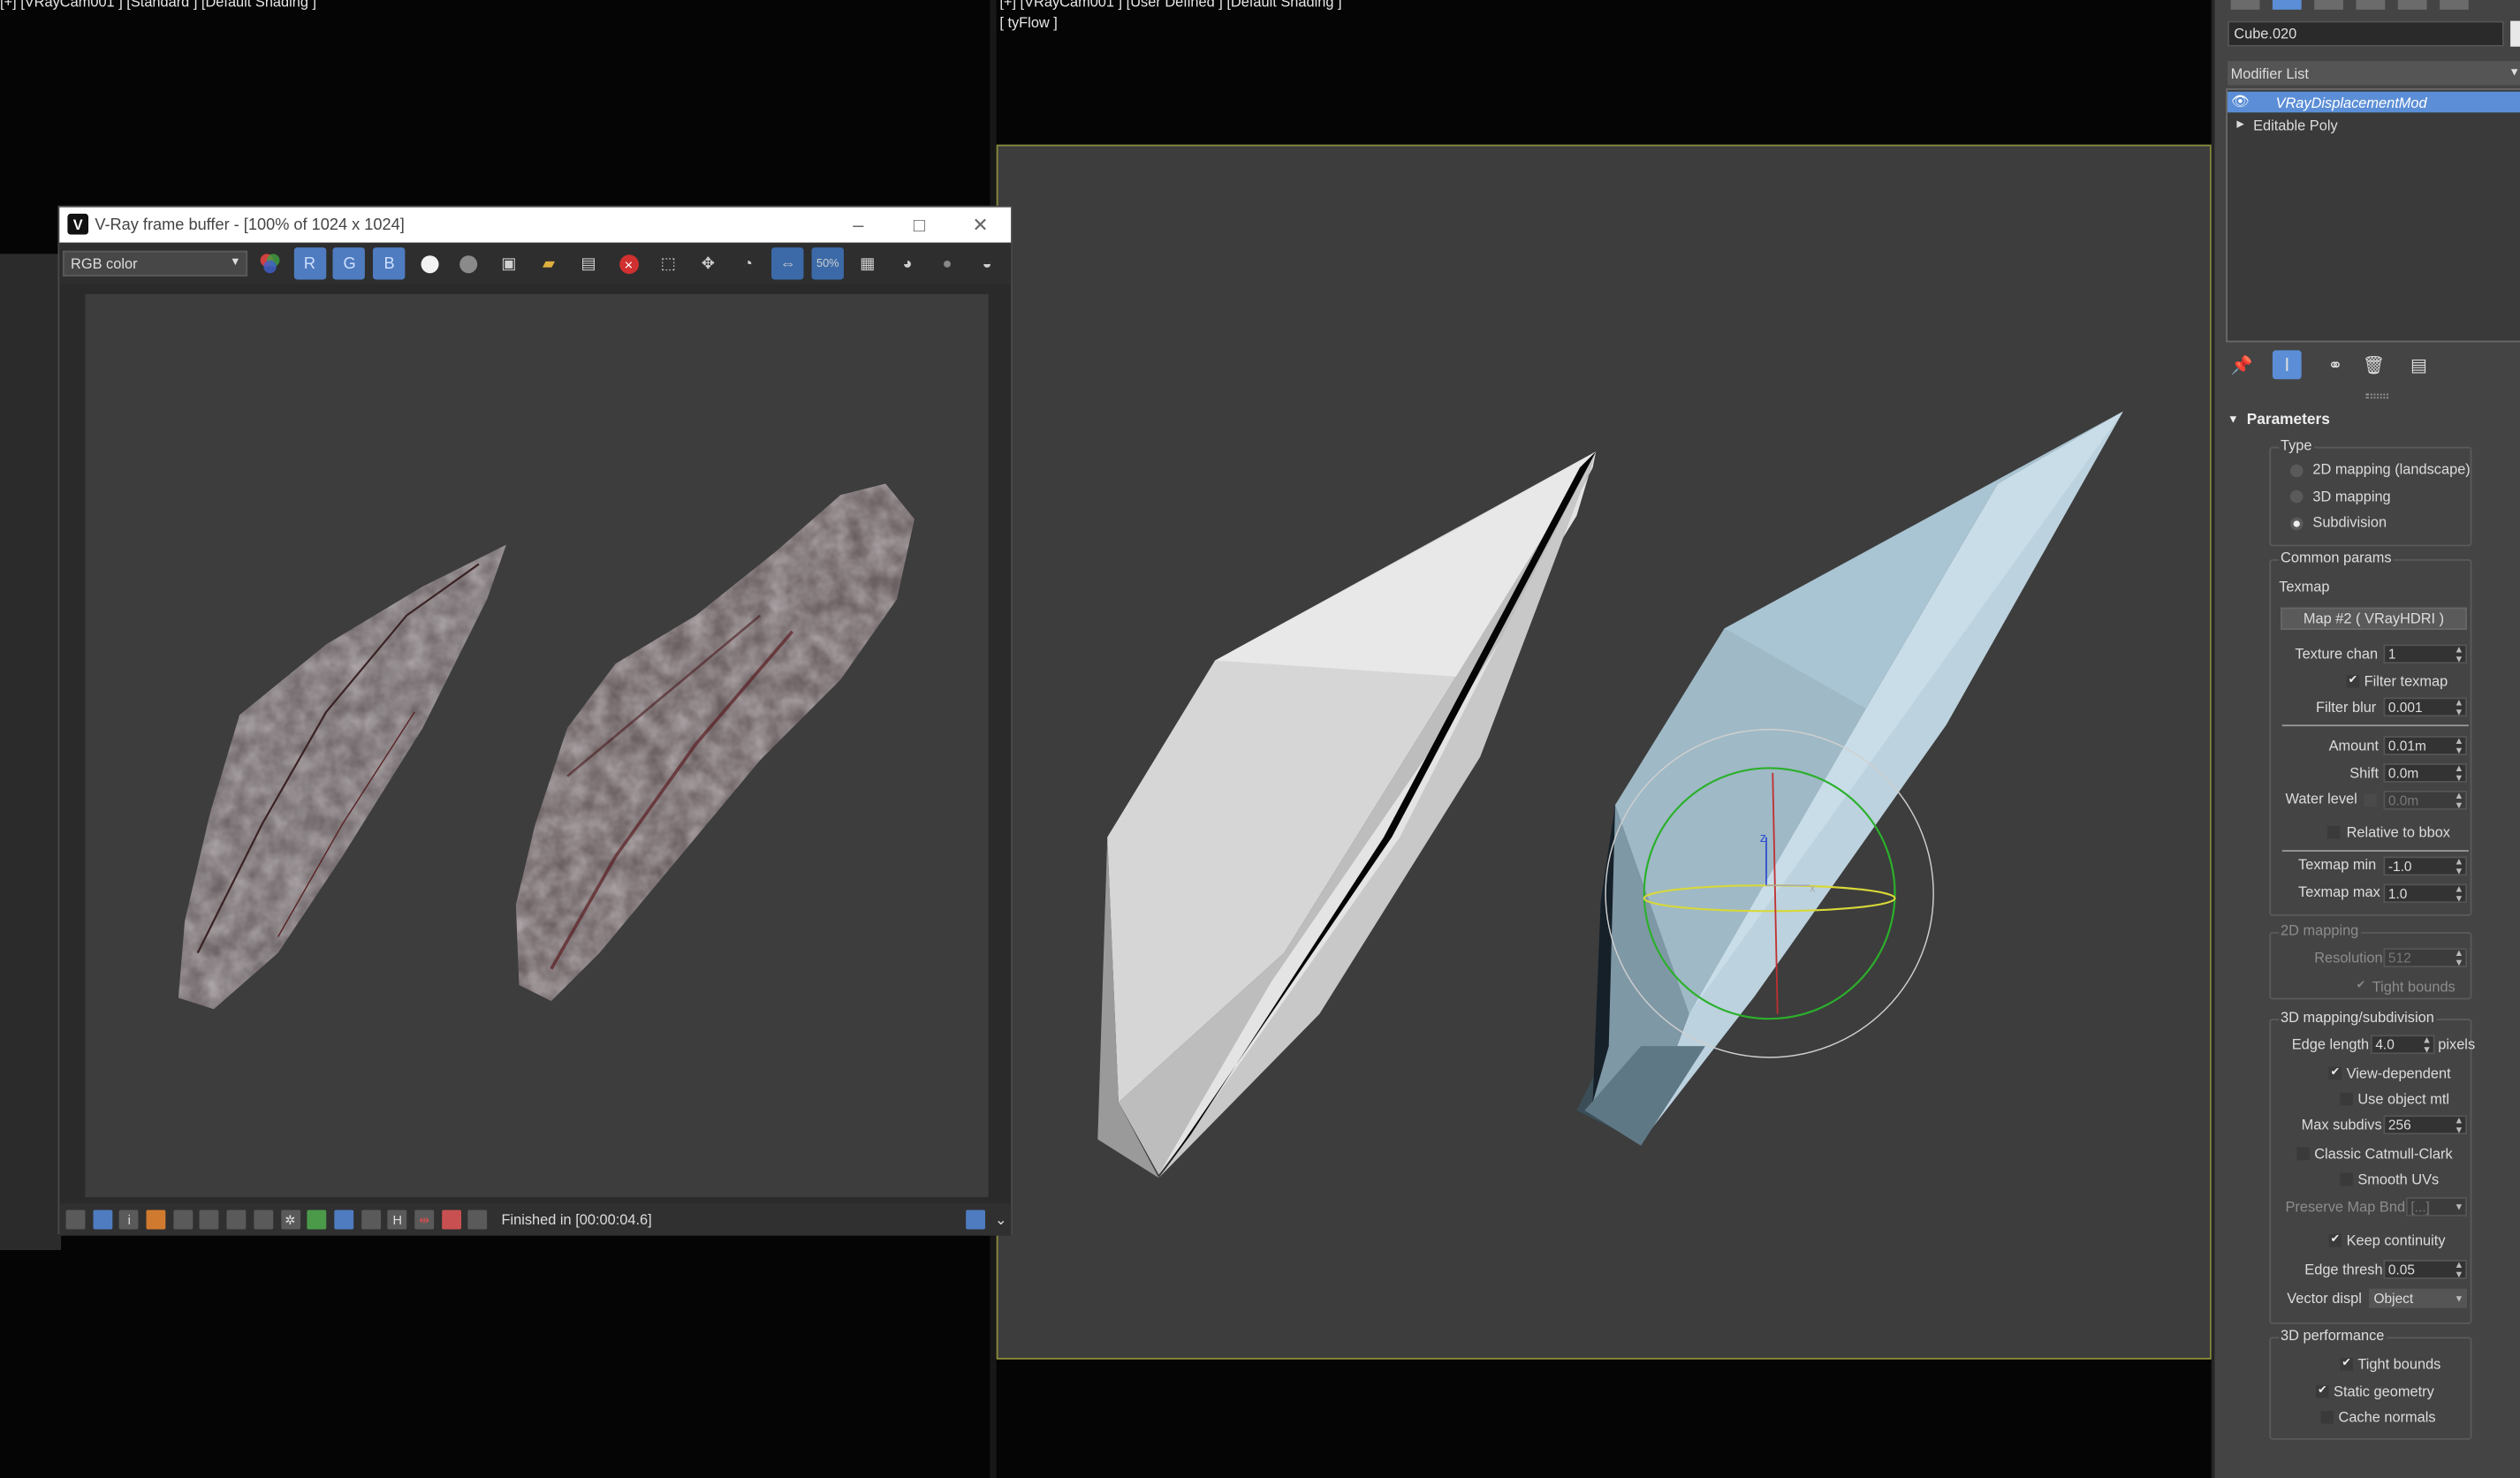  What do you see at coordinates (451, 1219) in the screenshot?
I see `split-icon` at bounding box center [451, 1219].